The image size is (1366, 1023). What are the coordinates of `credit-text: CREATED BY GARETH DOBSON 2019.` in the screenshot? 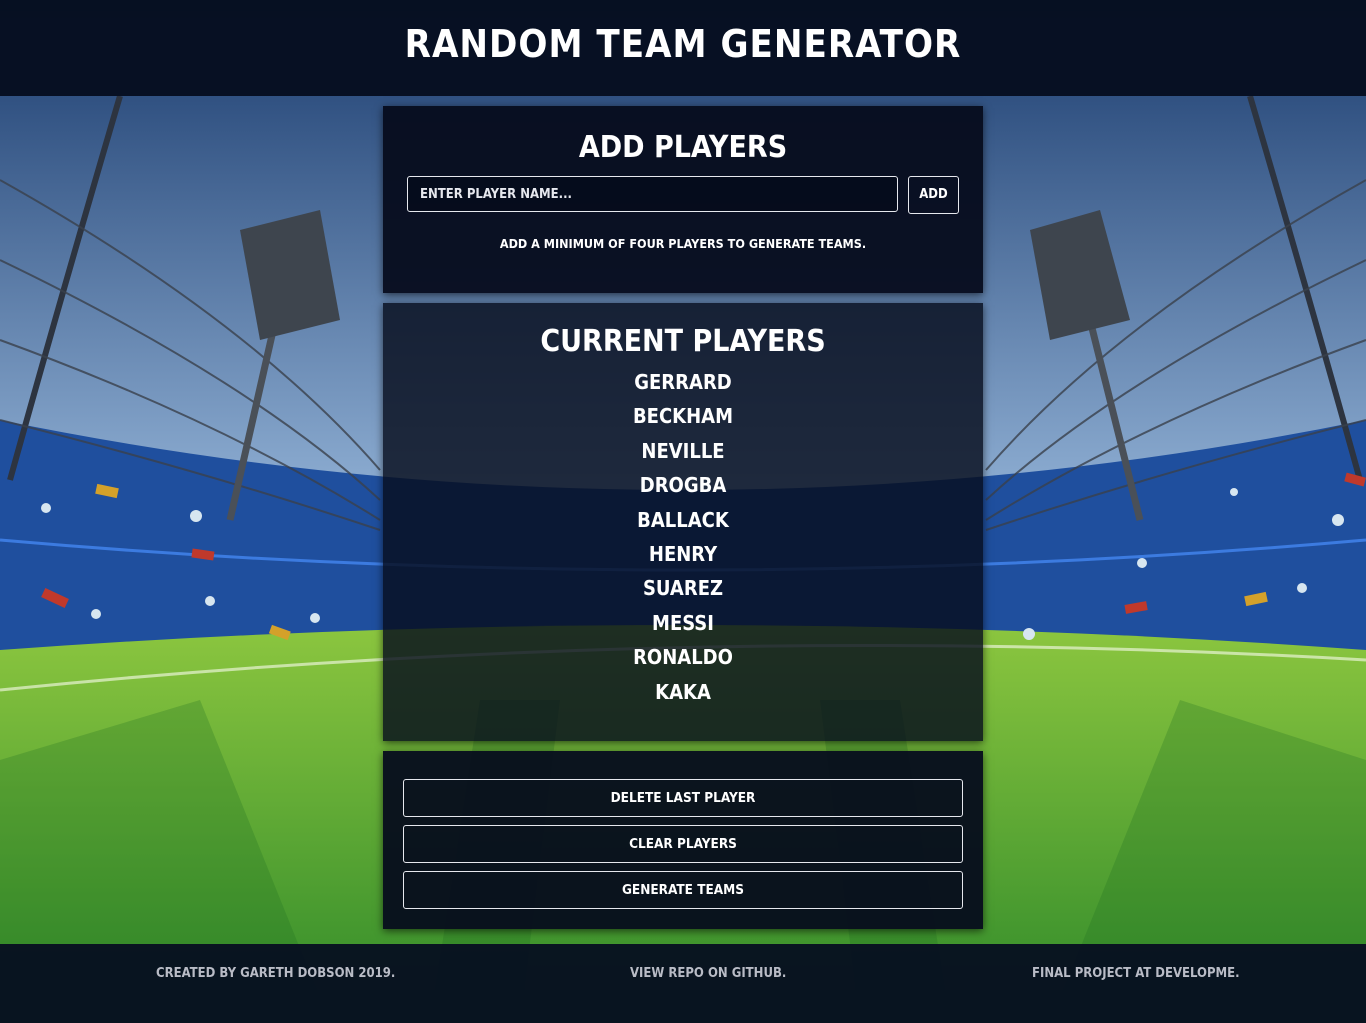 It's located at (276, 973).